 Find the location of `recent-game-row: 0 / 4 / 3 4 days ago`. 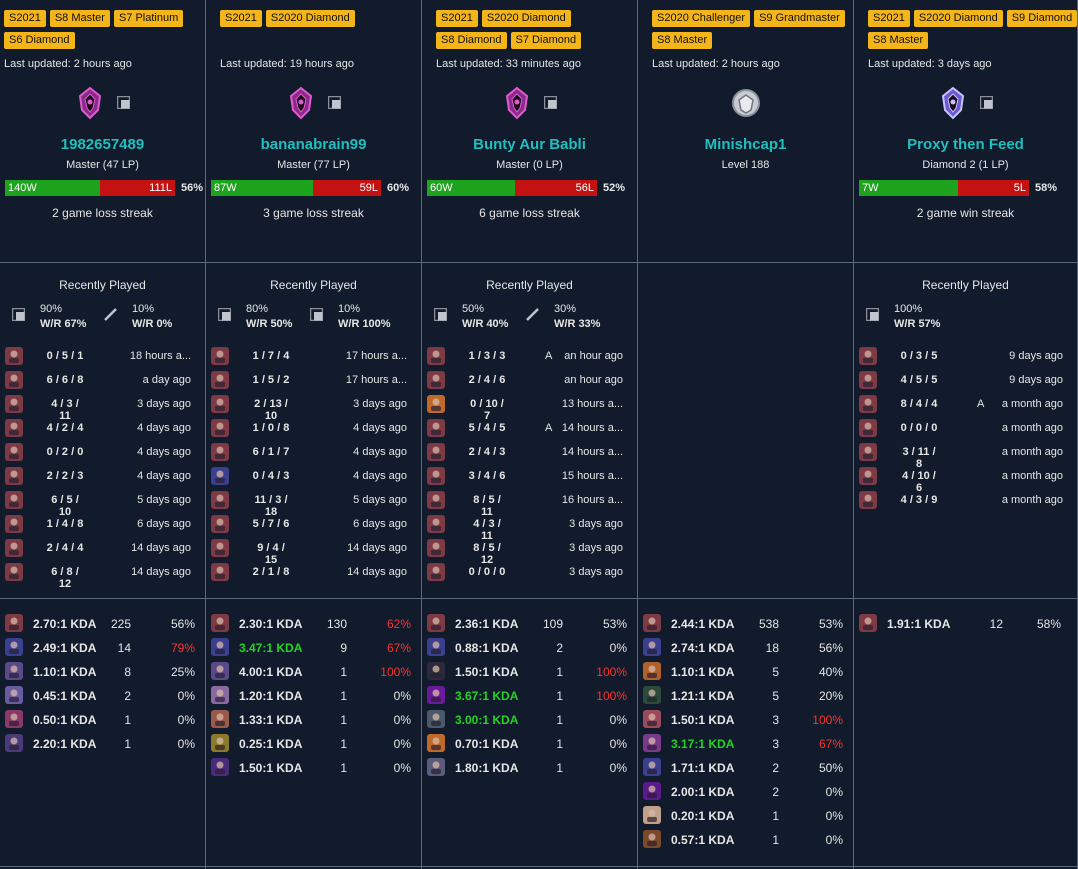

recent-game-row: 0 / 4 / 3 4 days ago is located at coordinates (309, 477).